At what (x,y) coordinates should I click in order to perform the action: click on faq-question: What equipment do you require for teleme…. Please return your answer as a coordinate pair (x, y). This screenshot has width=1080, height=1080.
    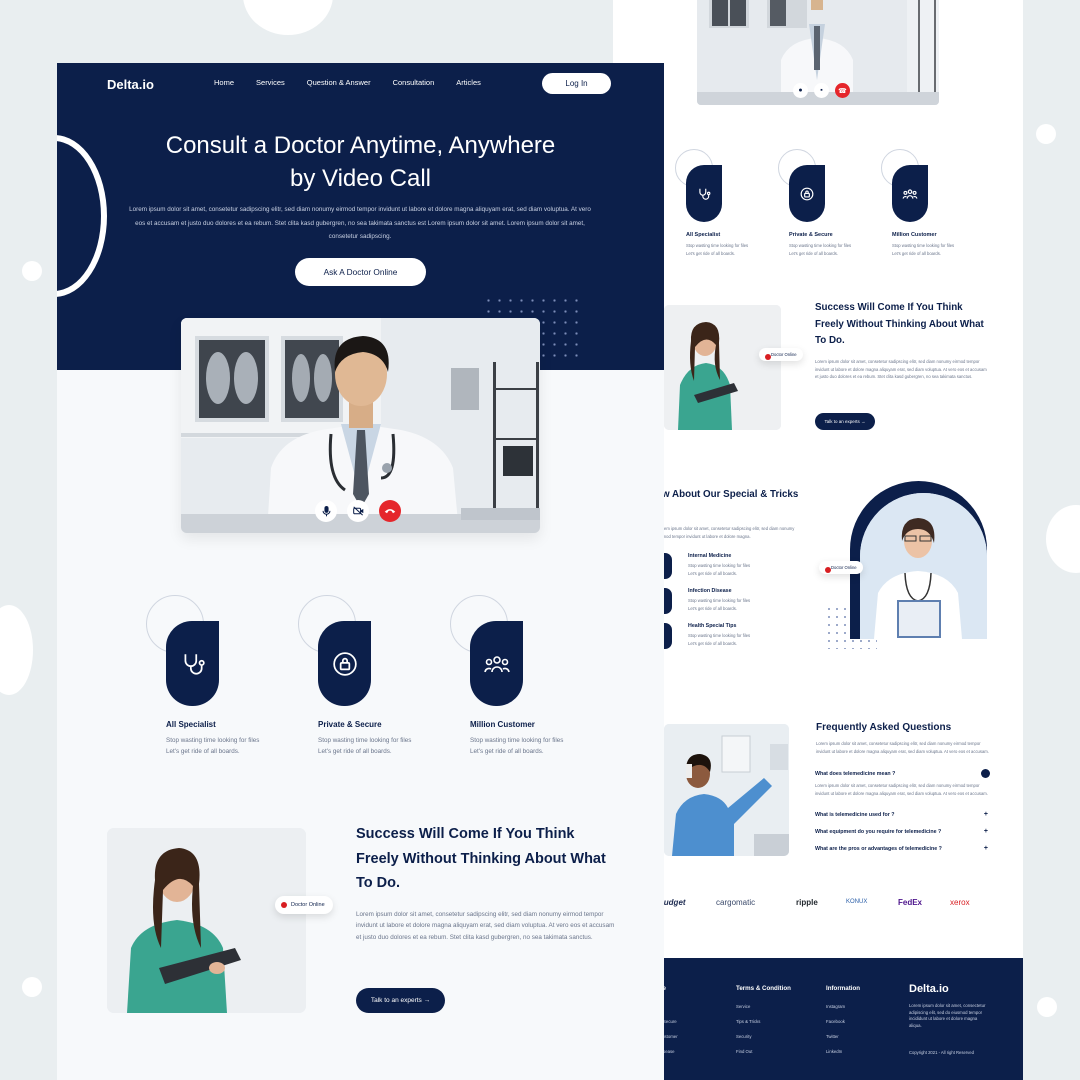
    Looking at the image, I should click on (901, 831).